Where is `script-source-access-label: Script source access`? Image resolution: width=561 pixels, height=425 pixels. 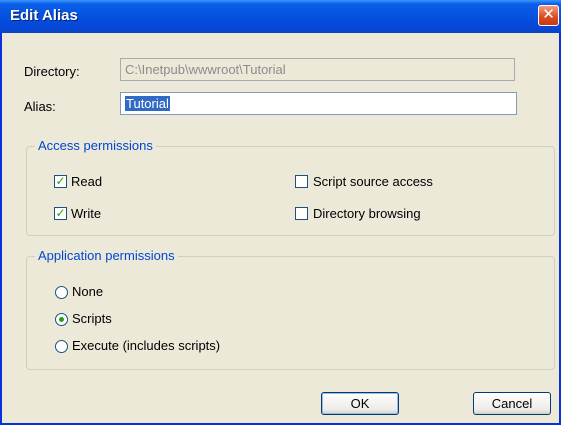 script-source-access-label: Script source access is located at coordinates (373, 181).